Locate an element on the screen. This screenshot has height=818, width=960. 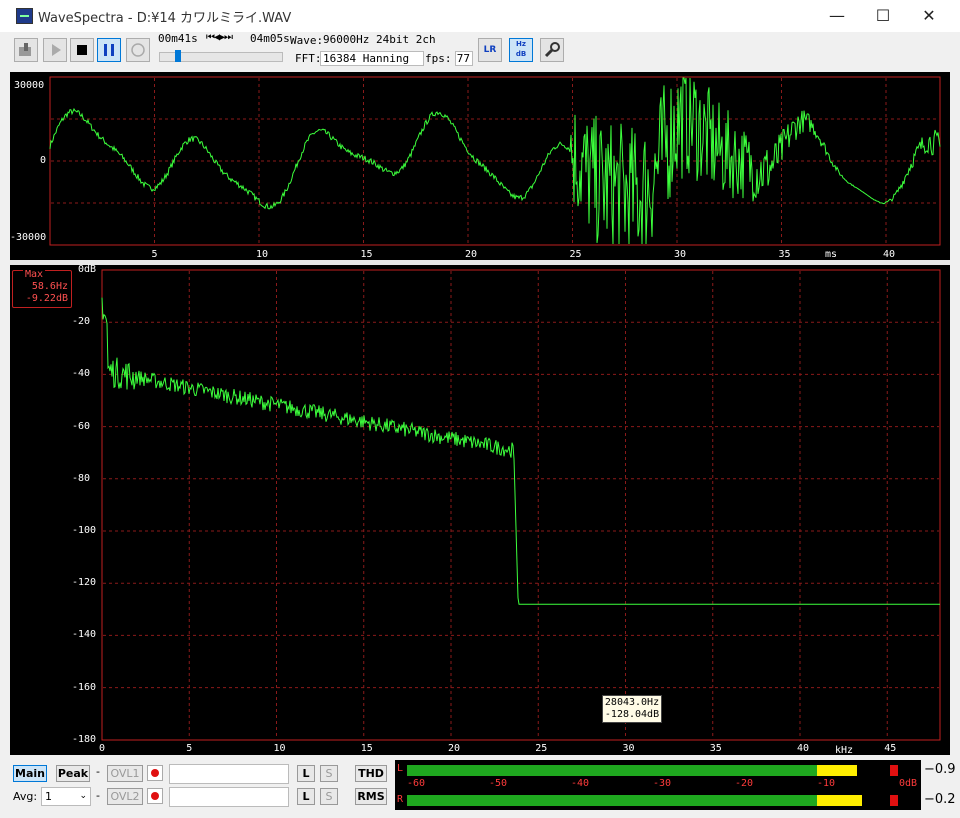
cursor-freq: 28043.0Hz is located at coordinates (632, 702).